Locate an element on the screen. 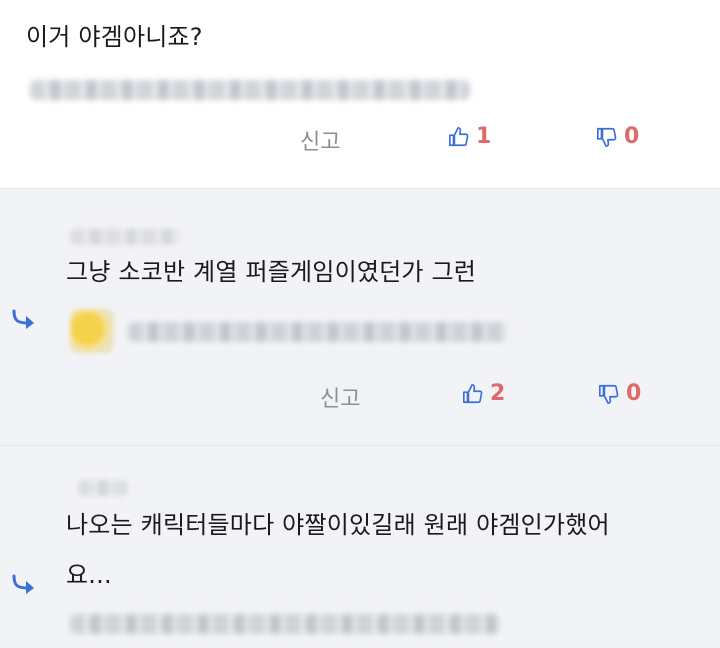  like-button: 1 is located at coordinates (469, 136).